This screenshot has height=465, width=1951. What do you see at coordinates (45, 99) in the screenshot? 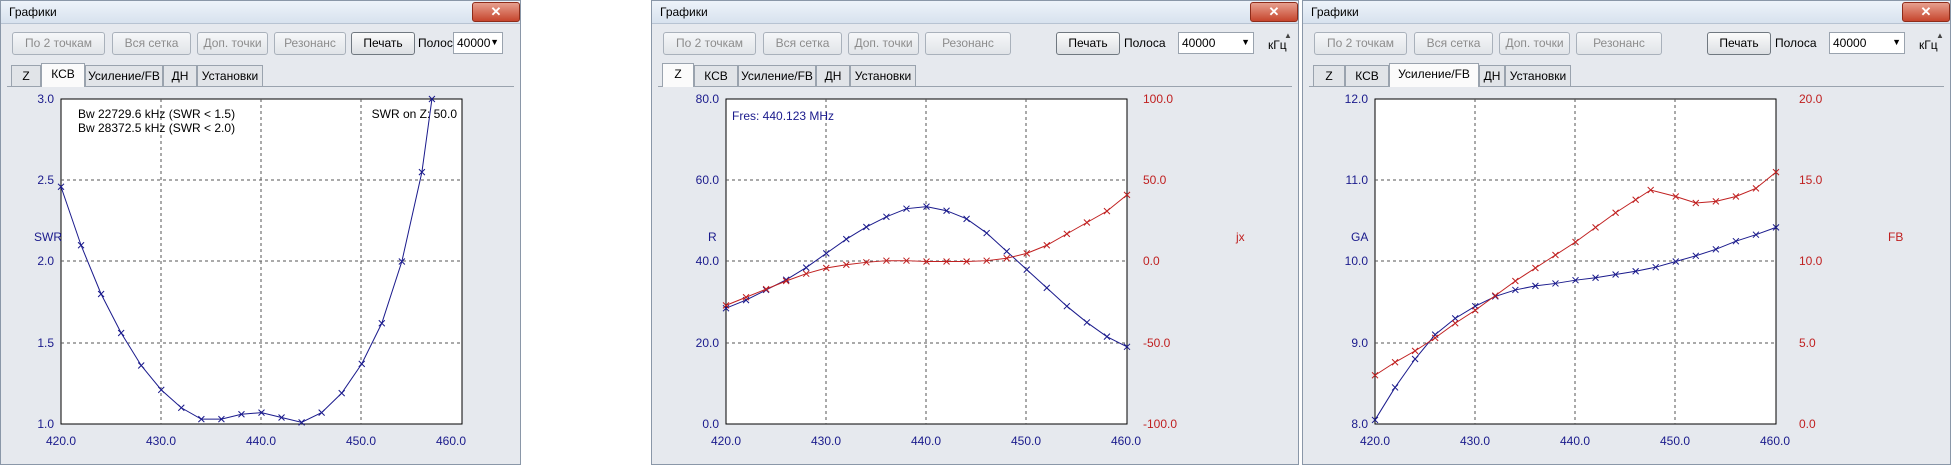
I see `y-tick-label: 3.0` at bounding box center [45, 99].